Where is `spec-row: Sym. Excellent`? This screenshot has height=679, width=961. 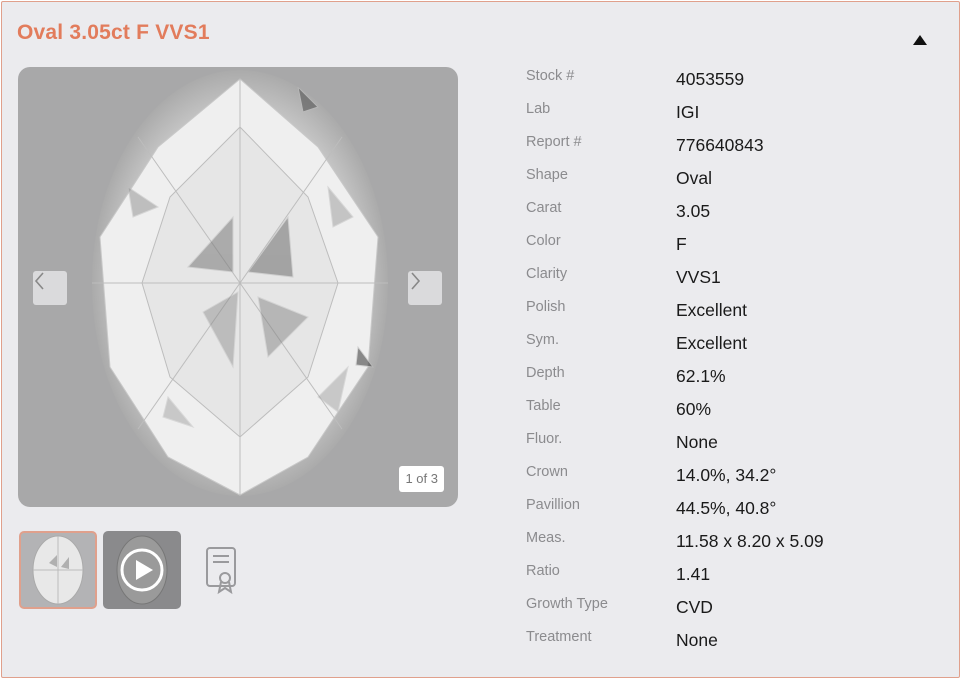
spec-row: Sym. Excellent is located at coordinates (736, 344).